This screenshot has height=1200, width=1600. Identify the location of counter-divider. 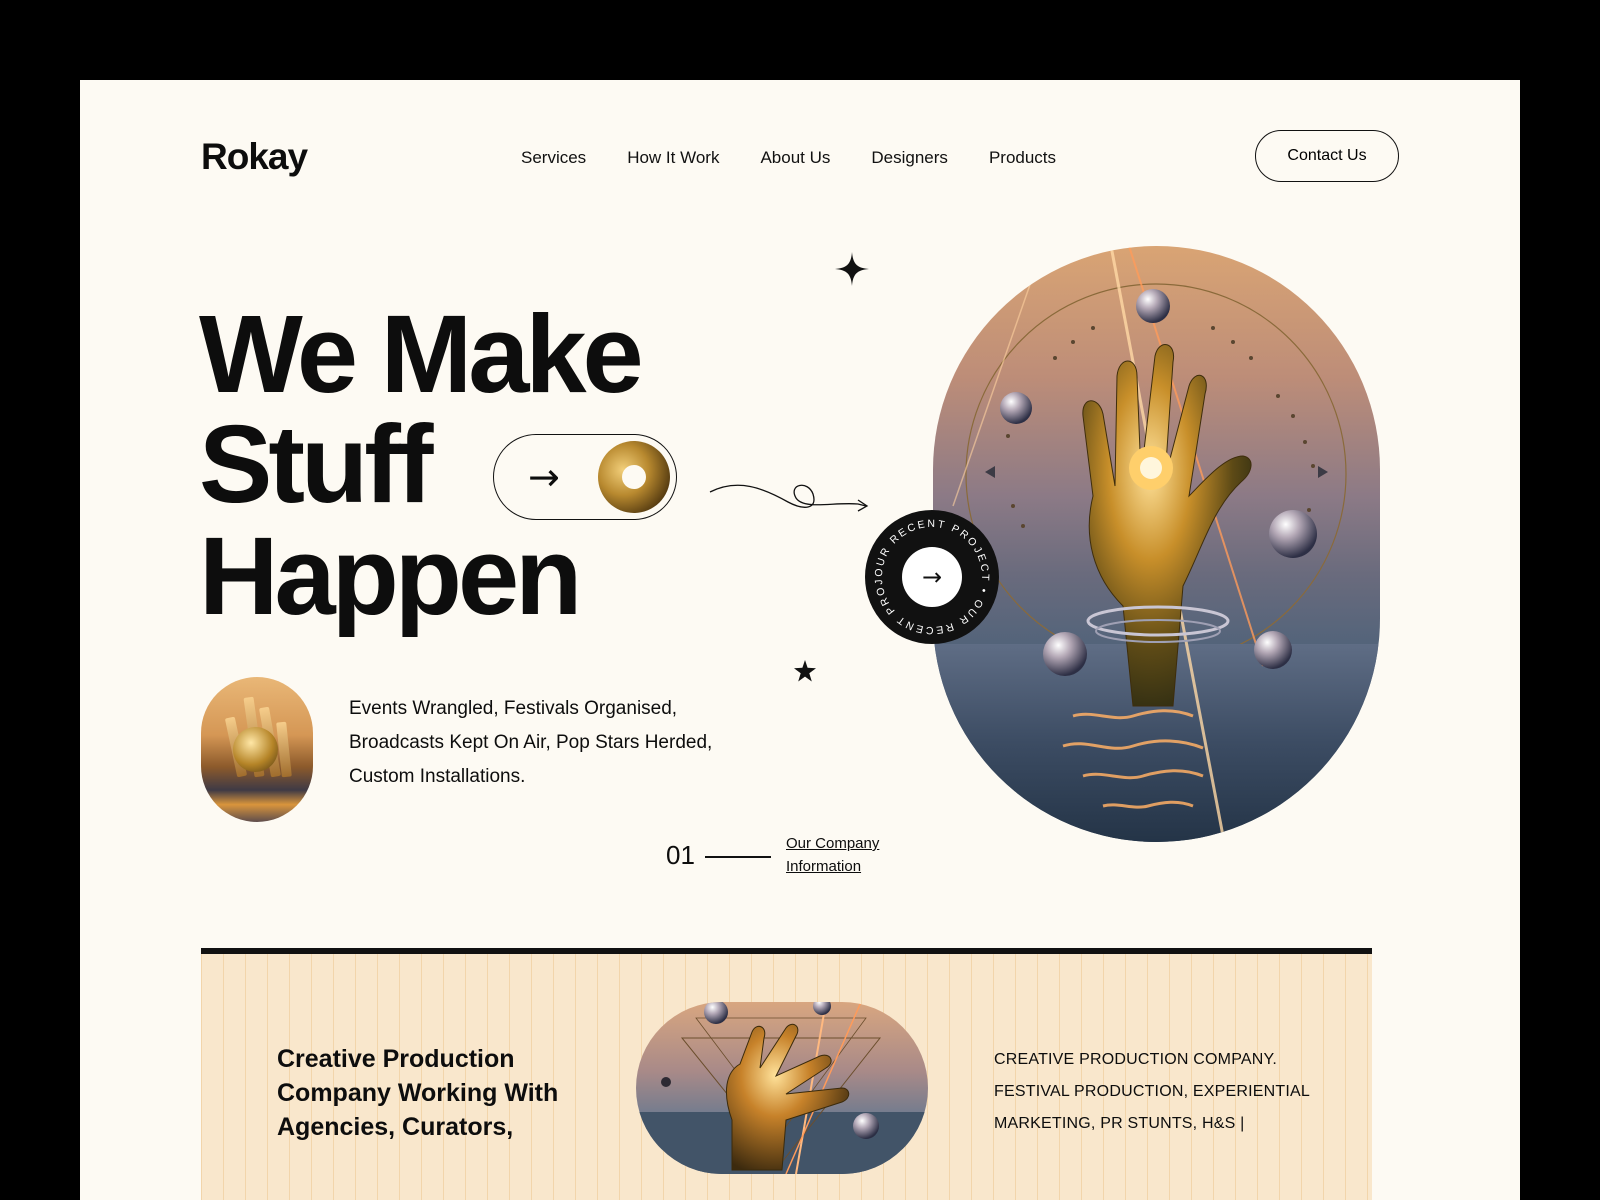
(738, 857).